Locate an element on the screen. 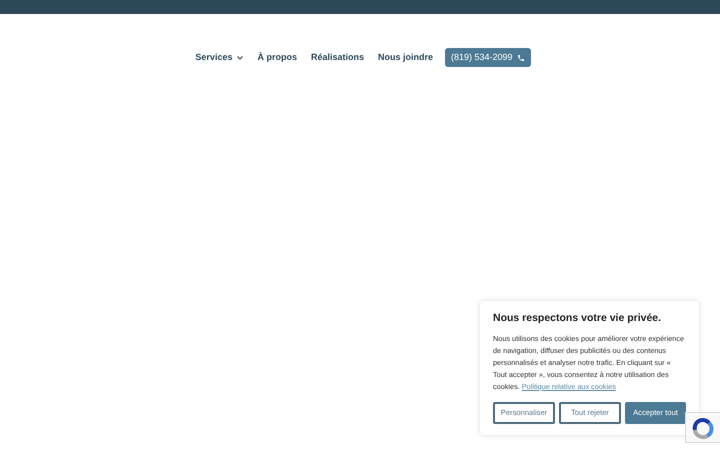  phone-button: (819) 534-2099 is located at coordinates (488, 57).